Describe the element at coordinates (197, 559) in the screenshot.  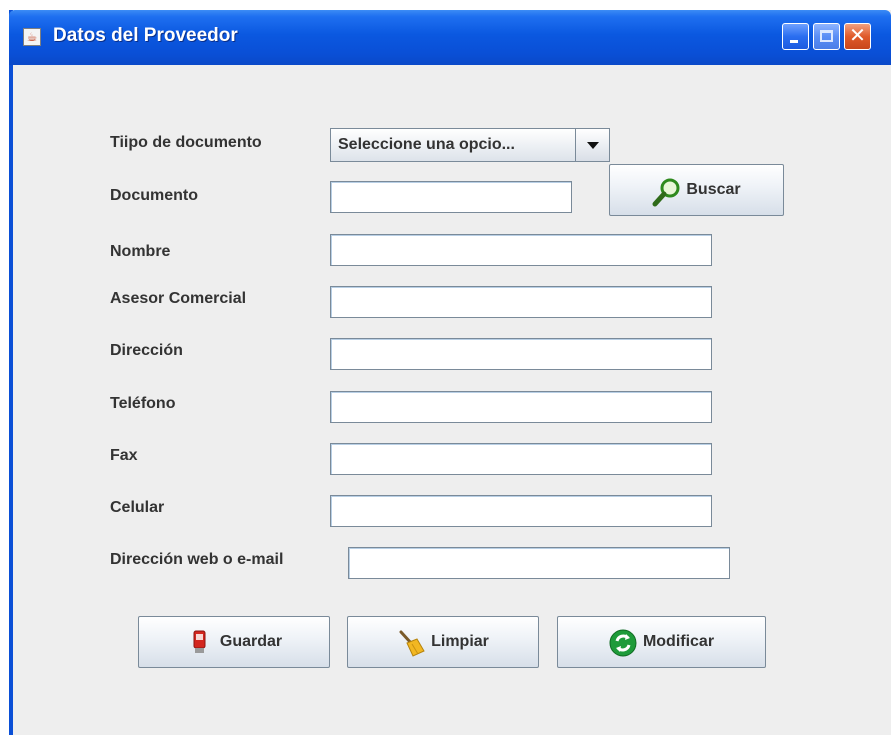
I see `web-label: Dirección web o e-mail` at that location.